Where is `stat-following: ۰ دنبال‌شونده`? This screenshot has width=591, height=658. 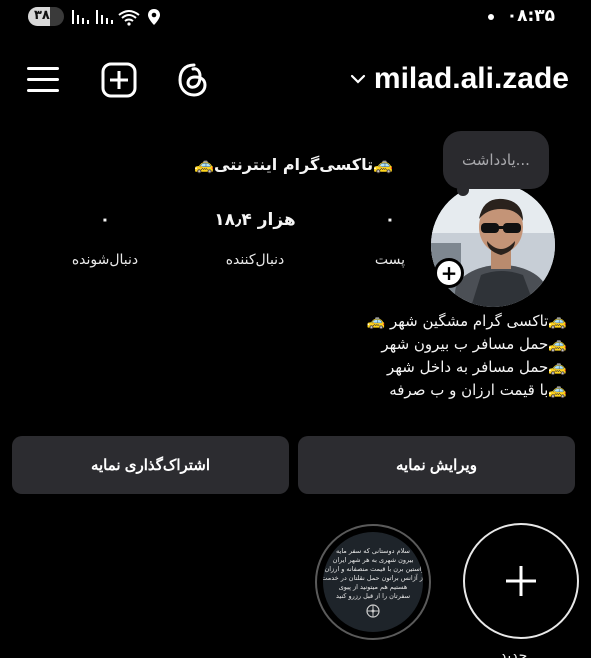 stat-following: ۰ دنبال‌شونده is located at coordinates (105, 239).